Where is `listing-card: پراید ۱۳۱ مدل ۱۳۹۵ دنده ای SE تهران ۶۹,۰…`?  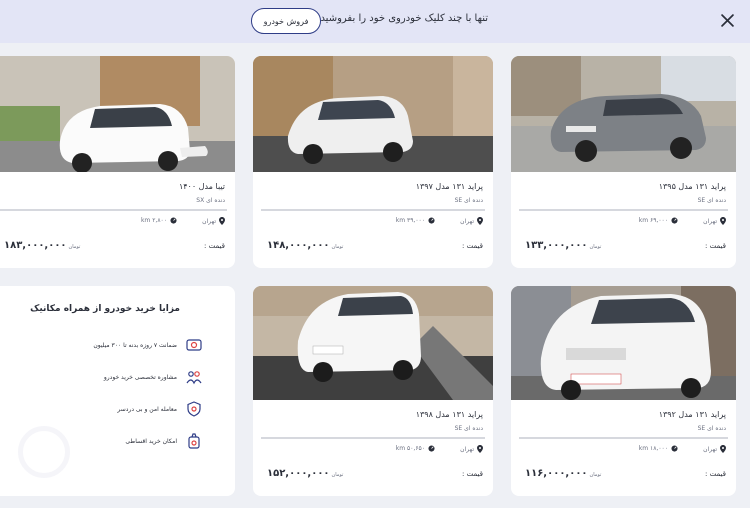 listing-card: پراید ۱۳۱ مدل ۱۳۹۵ دنده ای SE تهران ۶۹,۰… is located at coordinates (623, 162).